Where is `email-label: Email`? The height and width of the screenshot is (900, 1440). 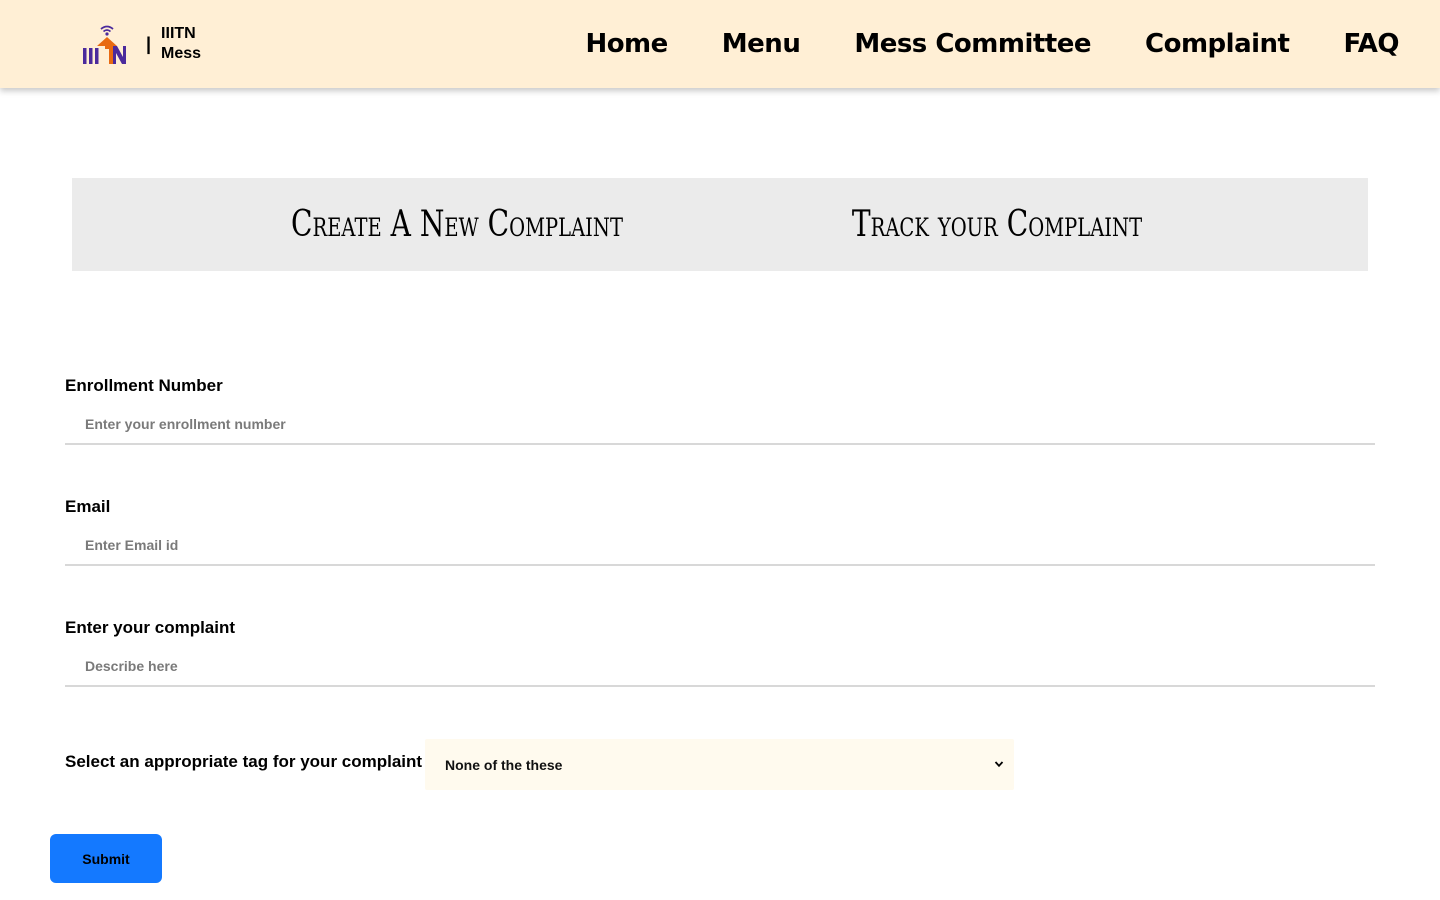 email-label: Email is located at coordinates (88, 506).